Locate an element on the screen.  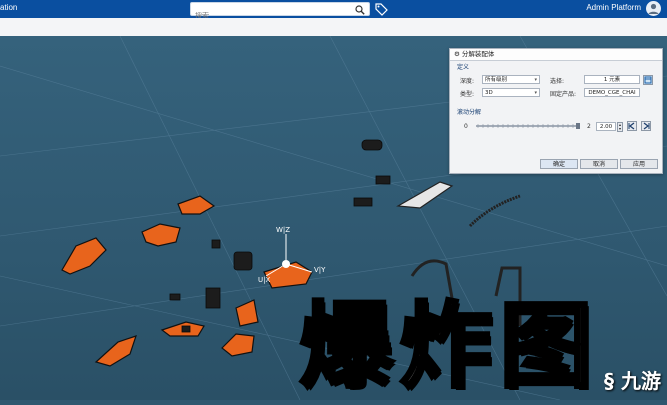
axis-u-label: U|X is located at coordinates (264, 280).